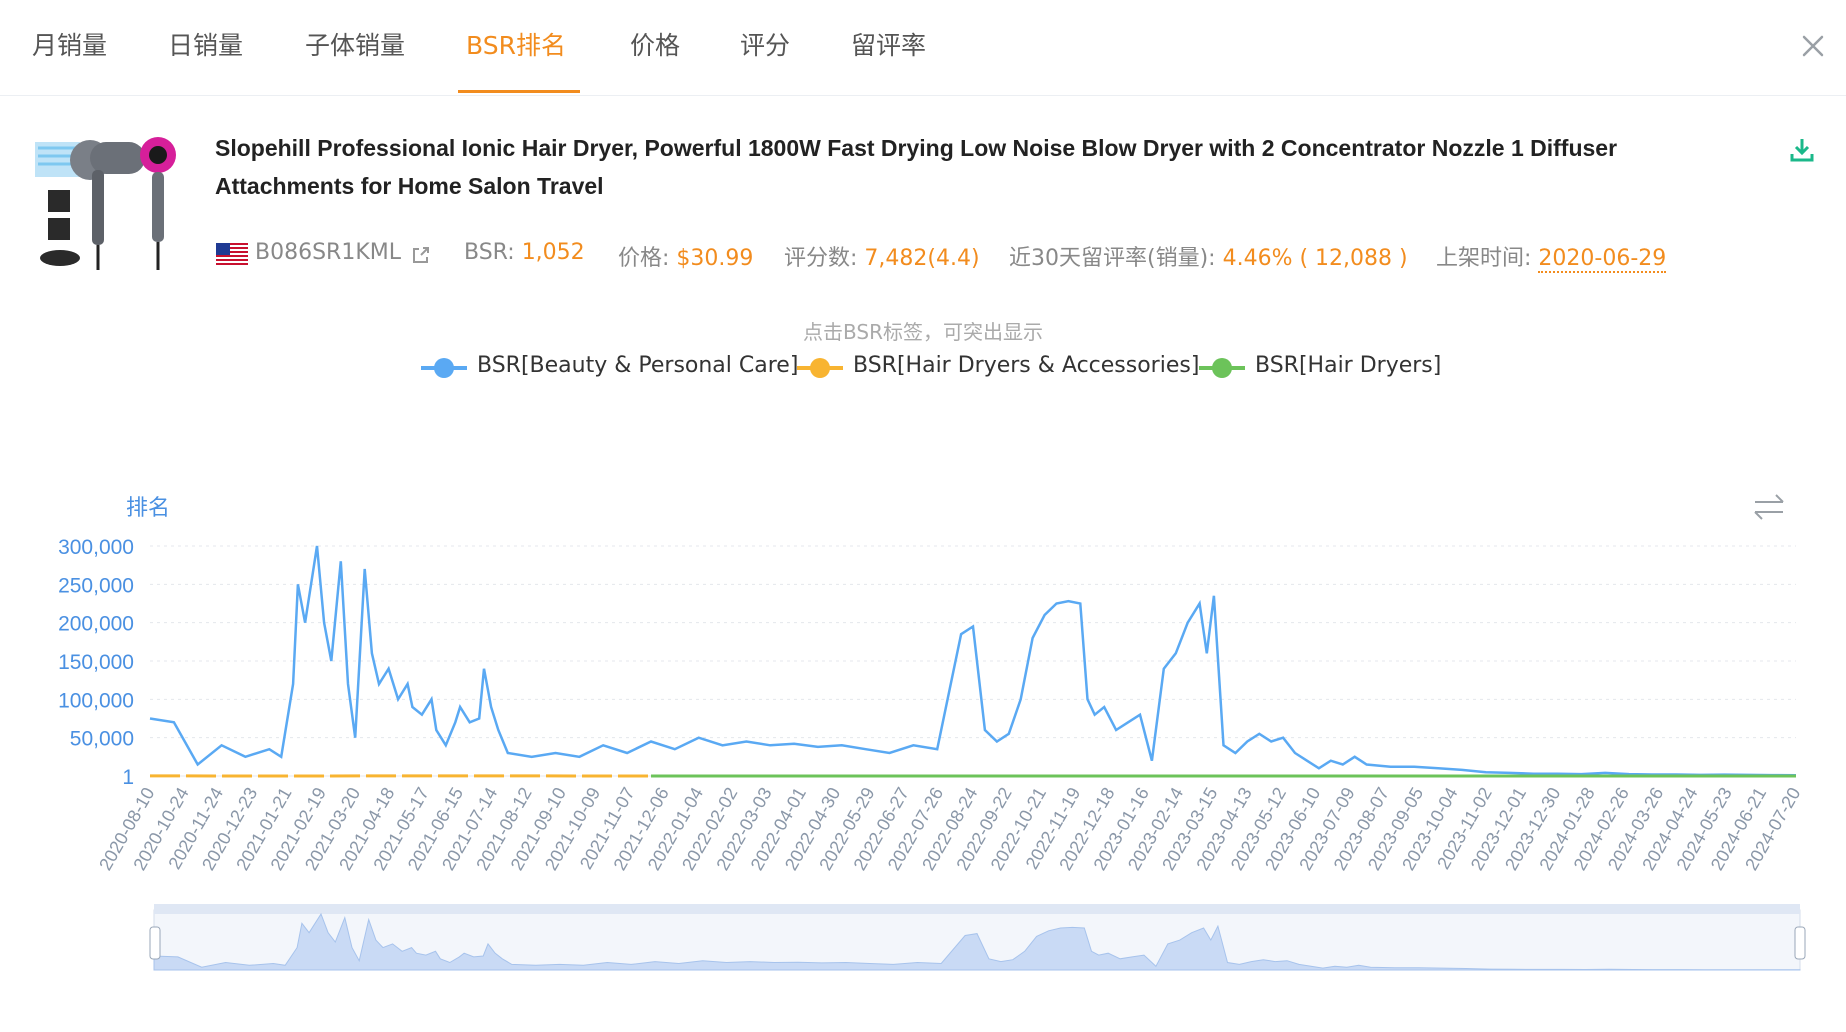  What do you see at coordinates (709, 829) in the screenshot?
I see `x-tick-label: 2022-02-02` at bounding box center [709, 829].